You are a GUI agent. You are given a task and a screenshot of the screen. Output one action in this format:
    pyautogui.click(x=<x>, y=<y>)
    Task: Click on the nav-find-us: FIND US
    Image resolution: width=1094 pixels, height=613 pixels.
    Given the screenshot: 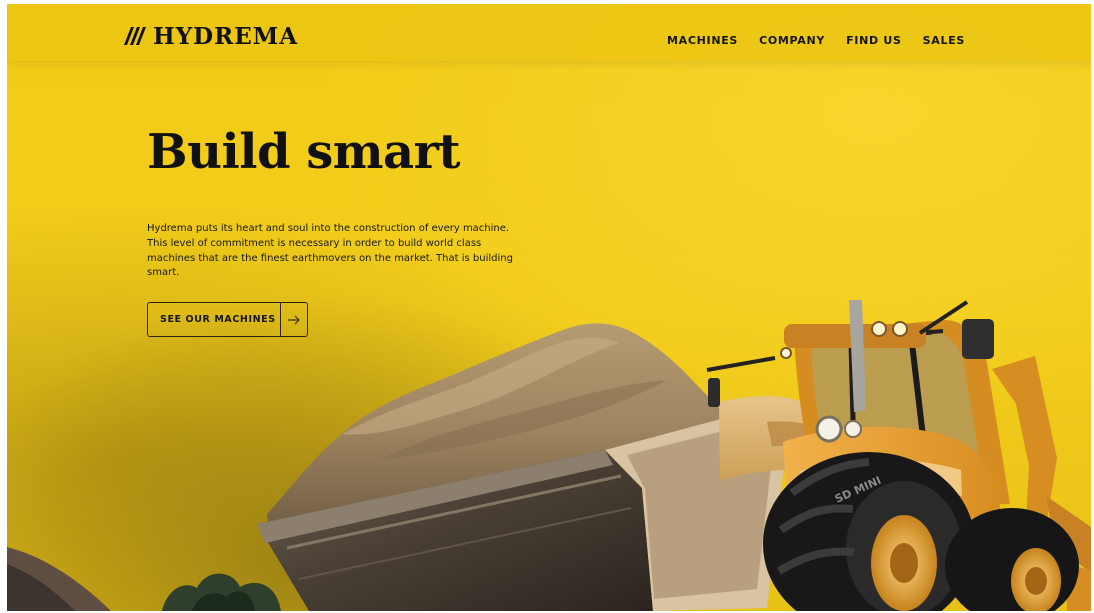 What is the action you would take?
    pyautogui.click(x=874, y=41)
    